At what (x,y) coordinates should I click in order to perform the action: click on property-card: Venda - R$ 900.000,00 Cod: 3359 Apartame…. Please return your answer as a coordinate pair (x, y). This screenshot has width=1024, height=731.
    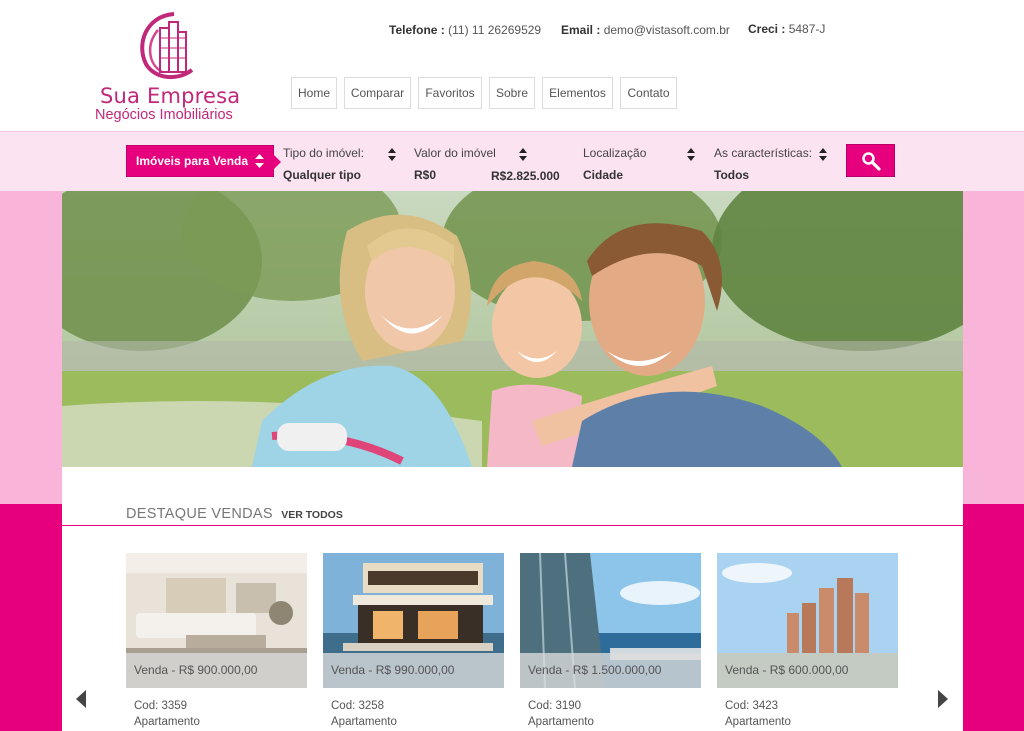
    Looking at the image, I should click on (216, 640).